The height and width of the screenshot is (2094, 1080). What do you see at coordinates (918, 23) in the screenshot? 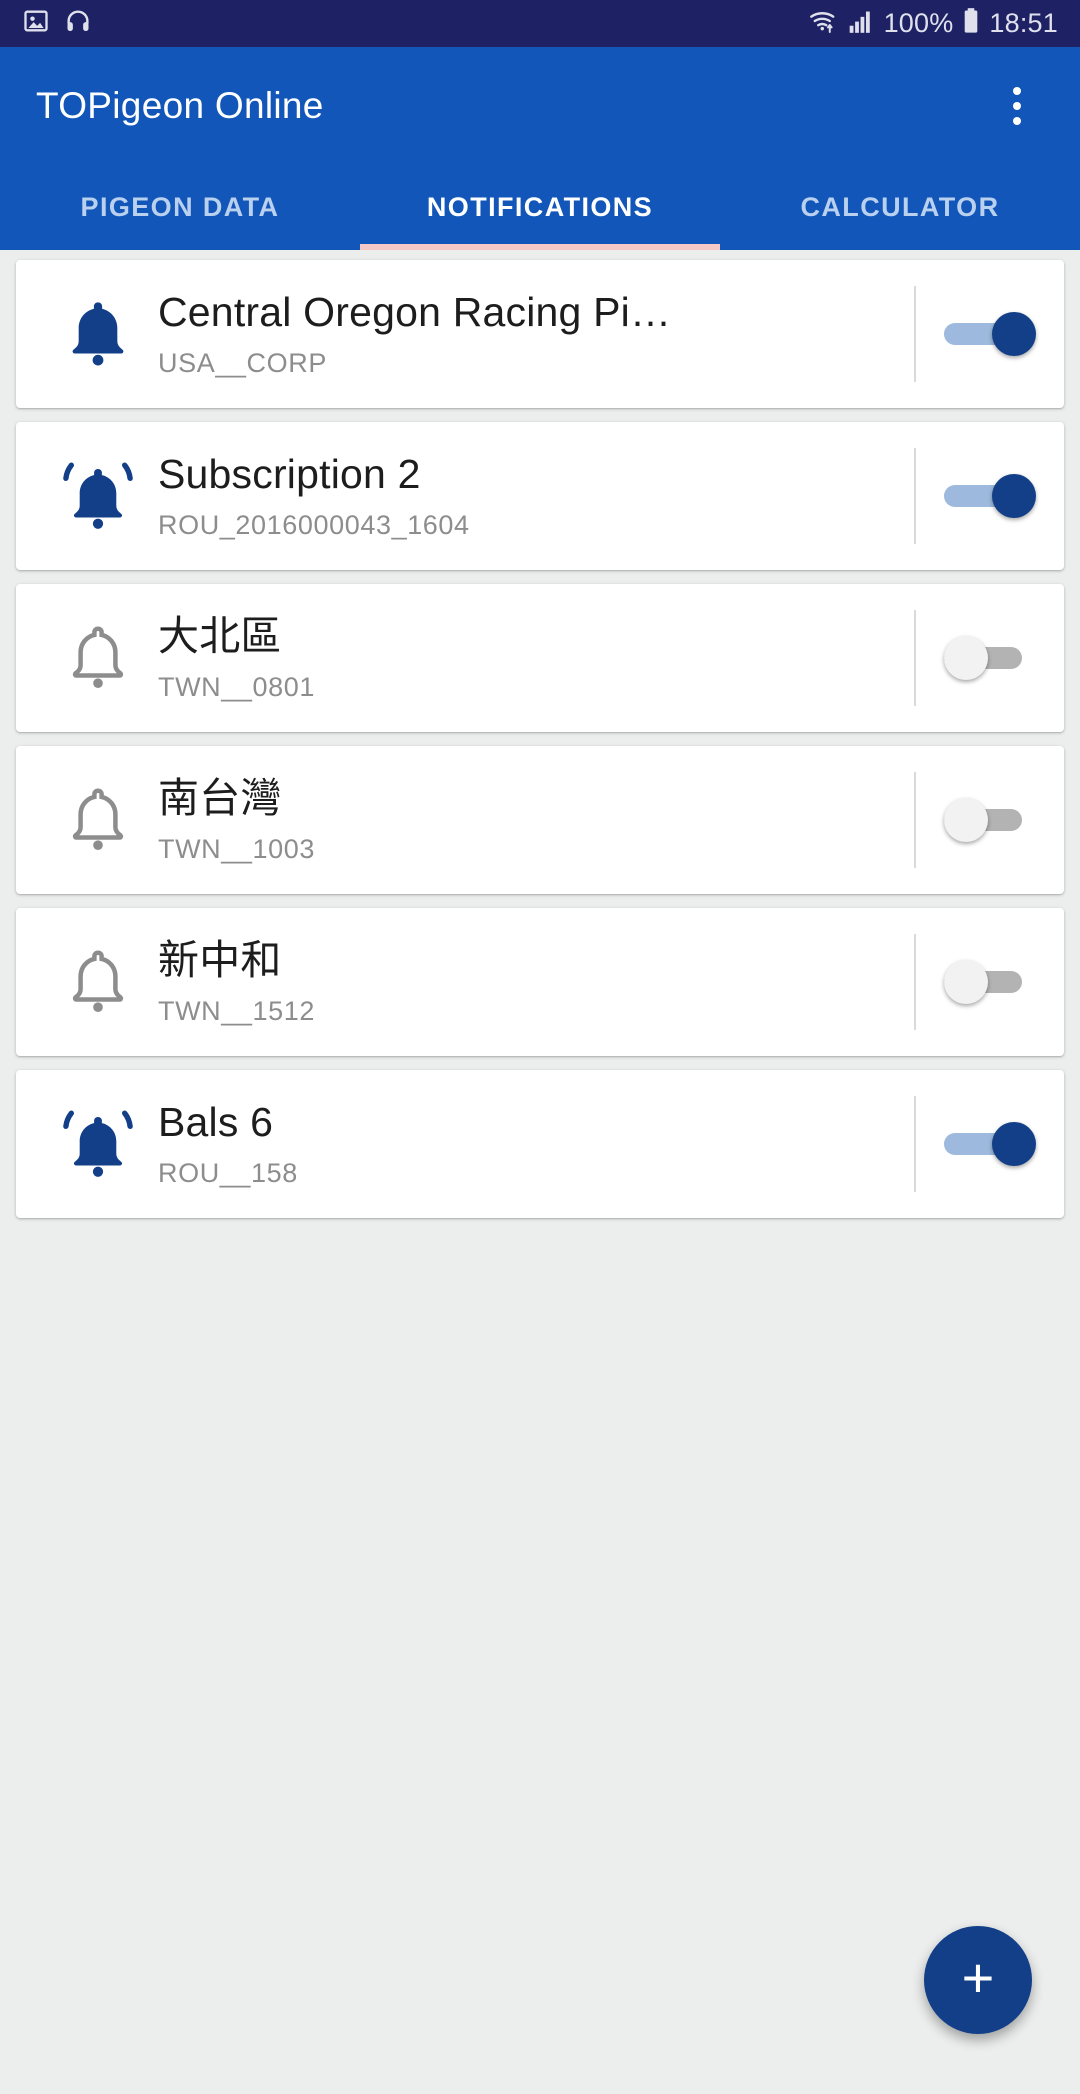
I see `battery-percent-label: 100%` at bounding box center [918, 23].